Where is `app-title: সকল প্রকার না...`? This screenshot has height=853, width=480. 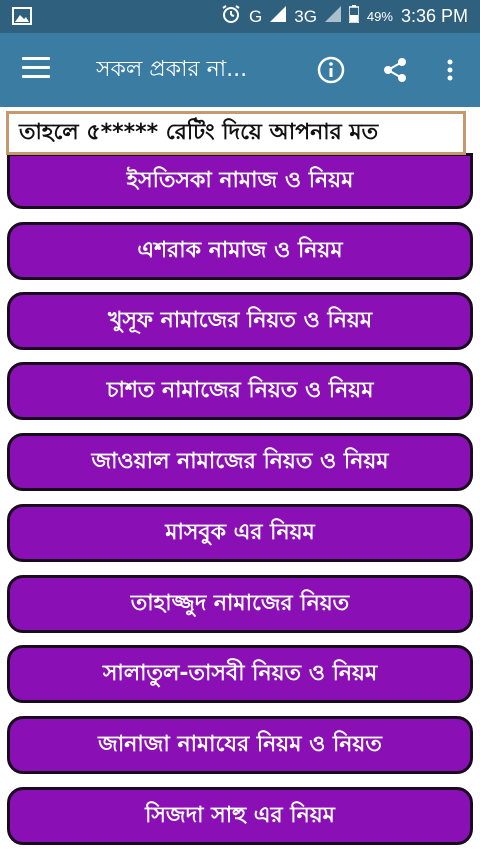
app-title: সকল প্রকার না... is located at coordinates (172, 69).